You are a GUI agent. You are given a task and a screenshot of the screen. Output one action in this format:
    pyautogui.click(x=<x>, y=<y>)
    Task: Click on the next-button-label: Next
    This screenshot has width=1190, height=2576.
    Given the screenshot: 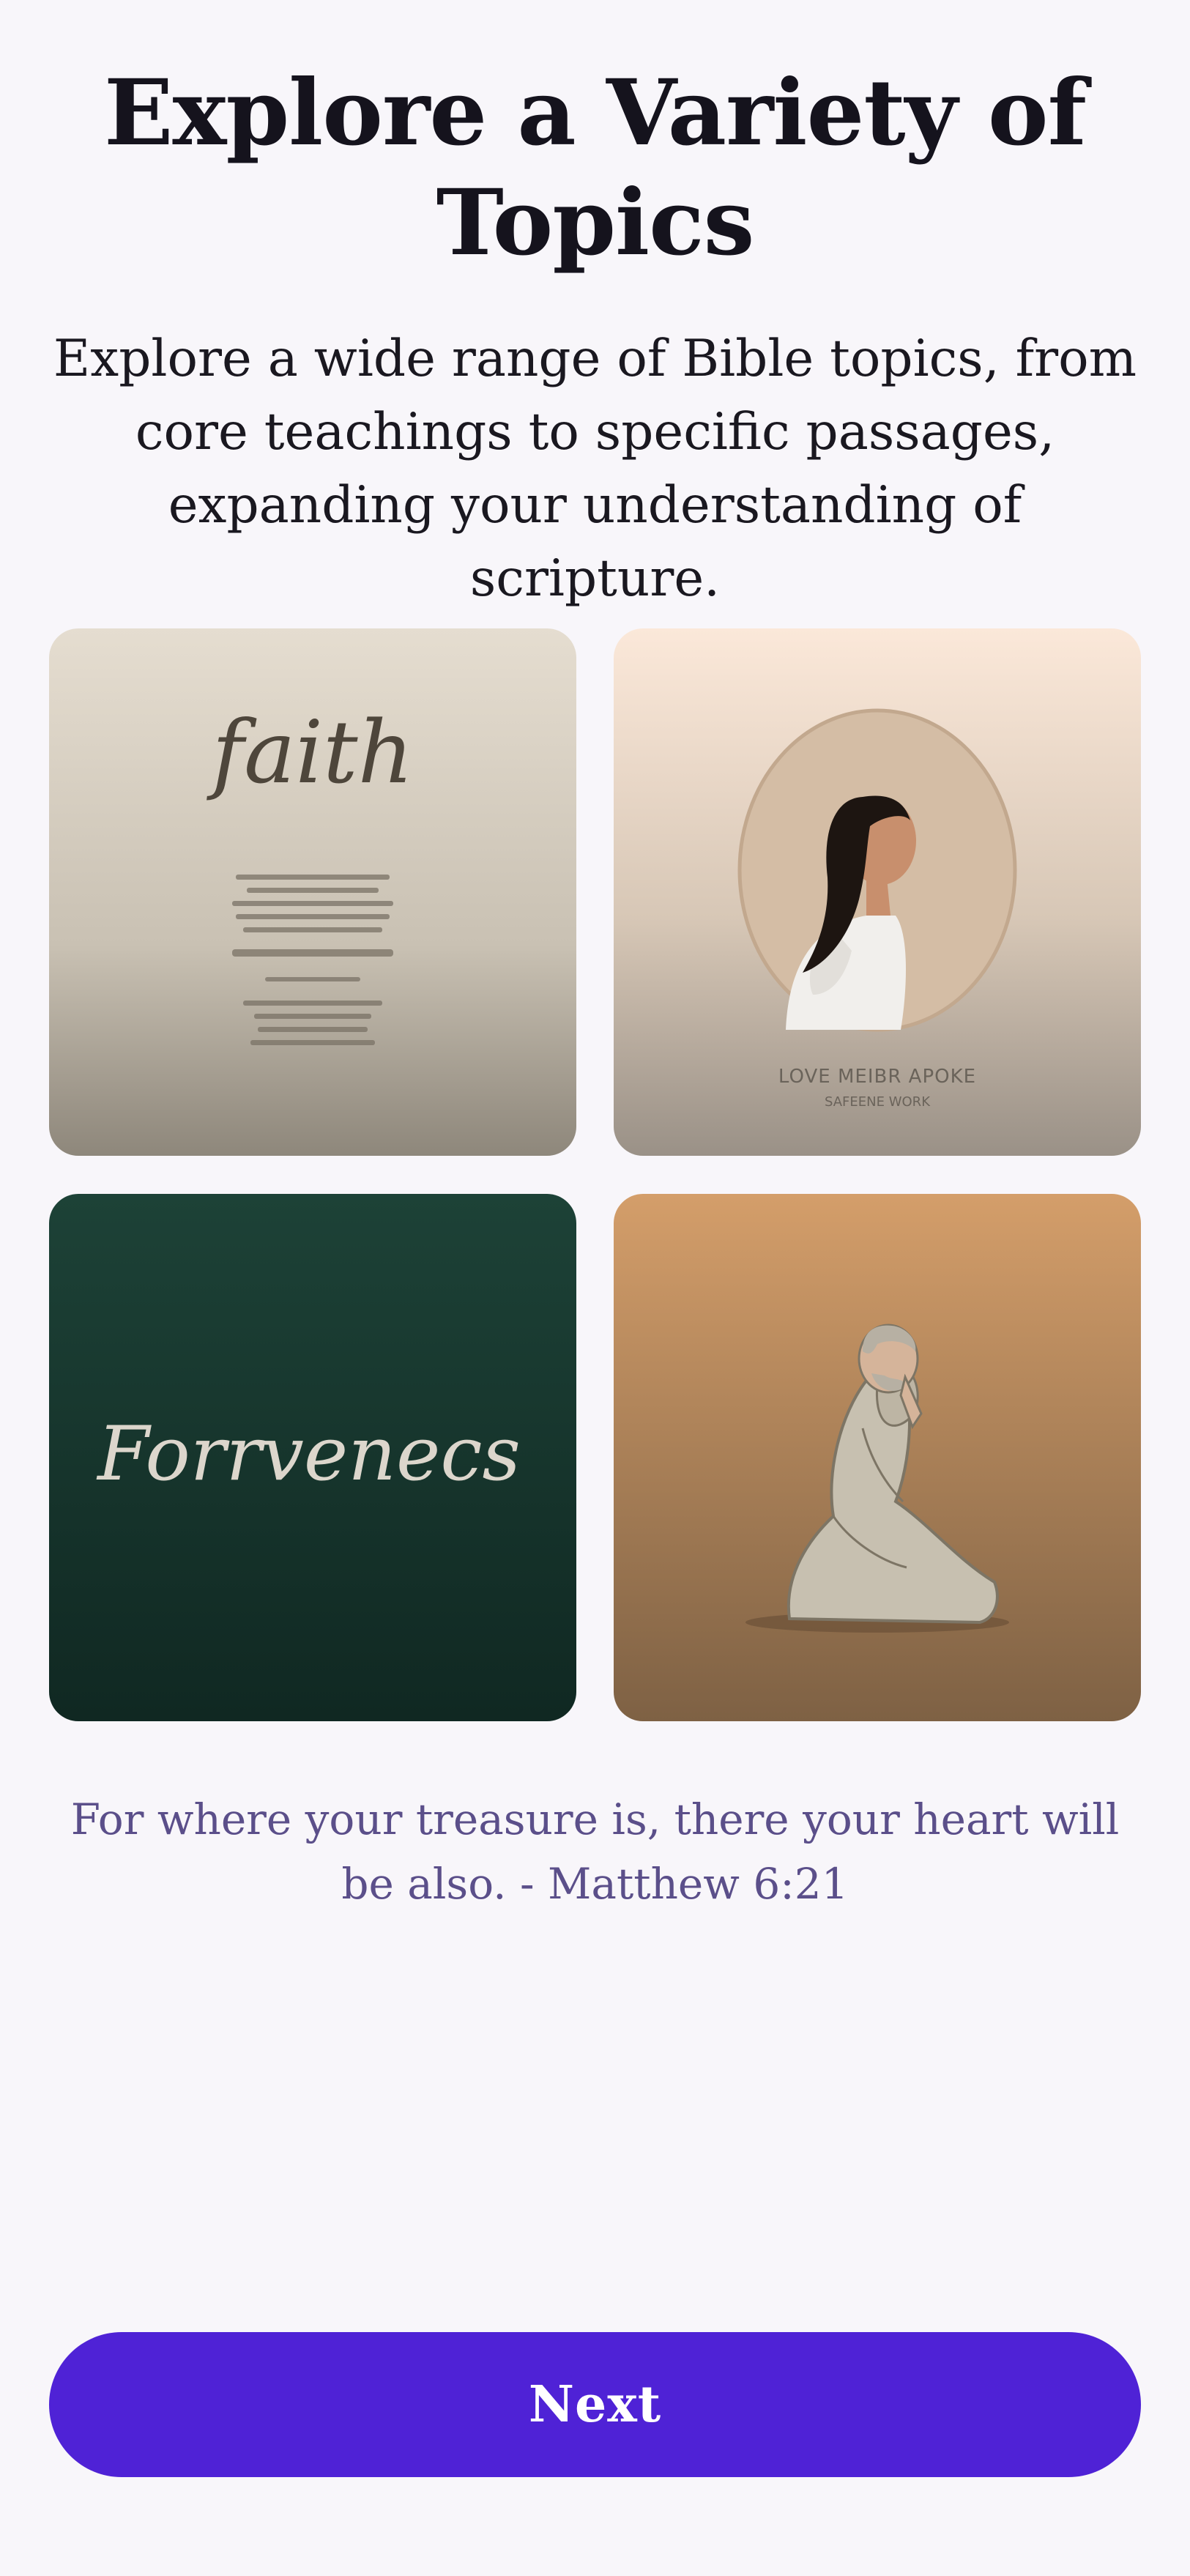 What is the action you would take?
    pyautogui.click(x=595, y=2404)
    